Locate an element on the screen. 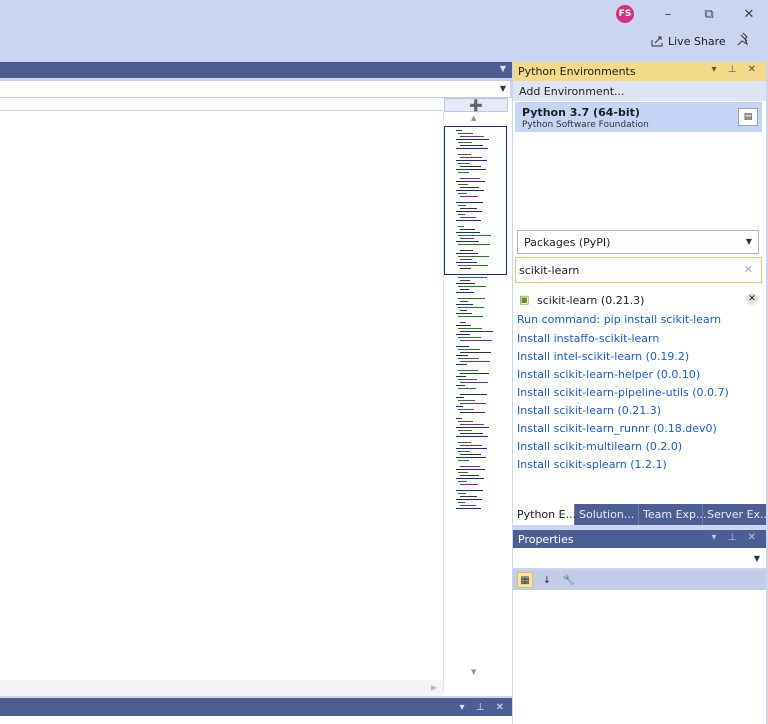 This screenshot has height=724, width=768. install-link: Install instaffo-scikit-learn is located at coordinates (588, 338).